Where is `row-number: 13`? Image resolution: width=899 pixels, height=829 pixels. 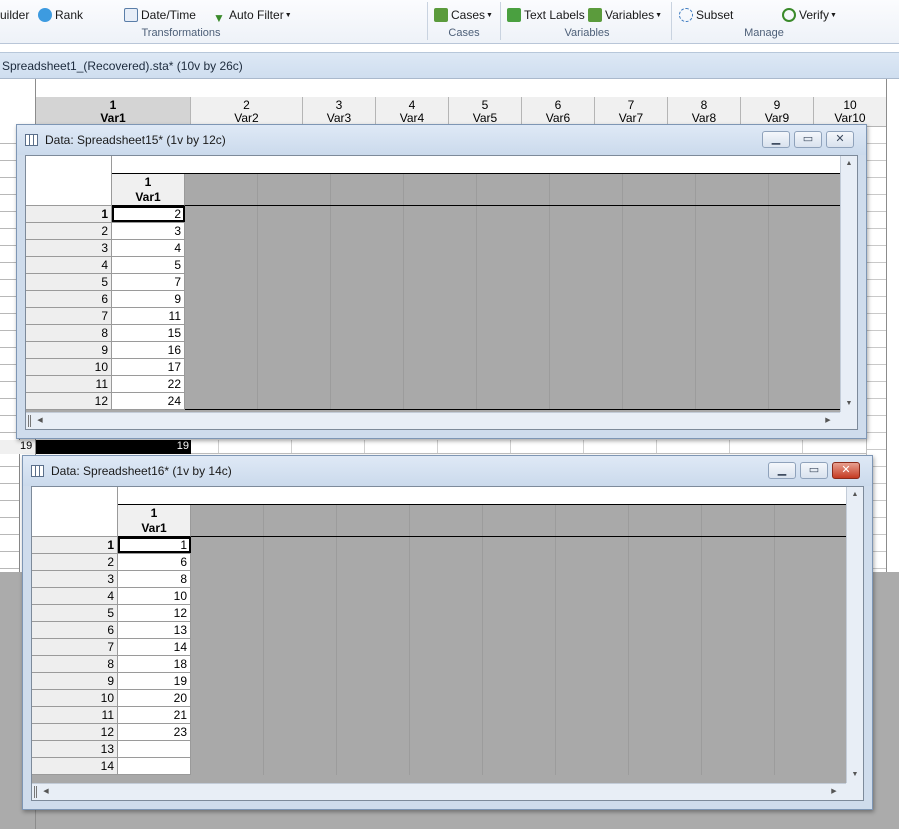
row-number: 13 is located at coordinates (75, 749).